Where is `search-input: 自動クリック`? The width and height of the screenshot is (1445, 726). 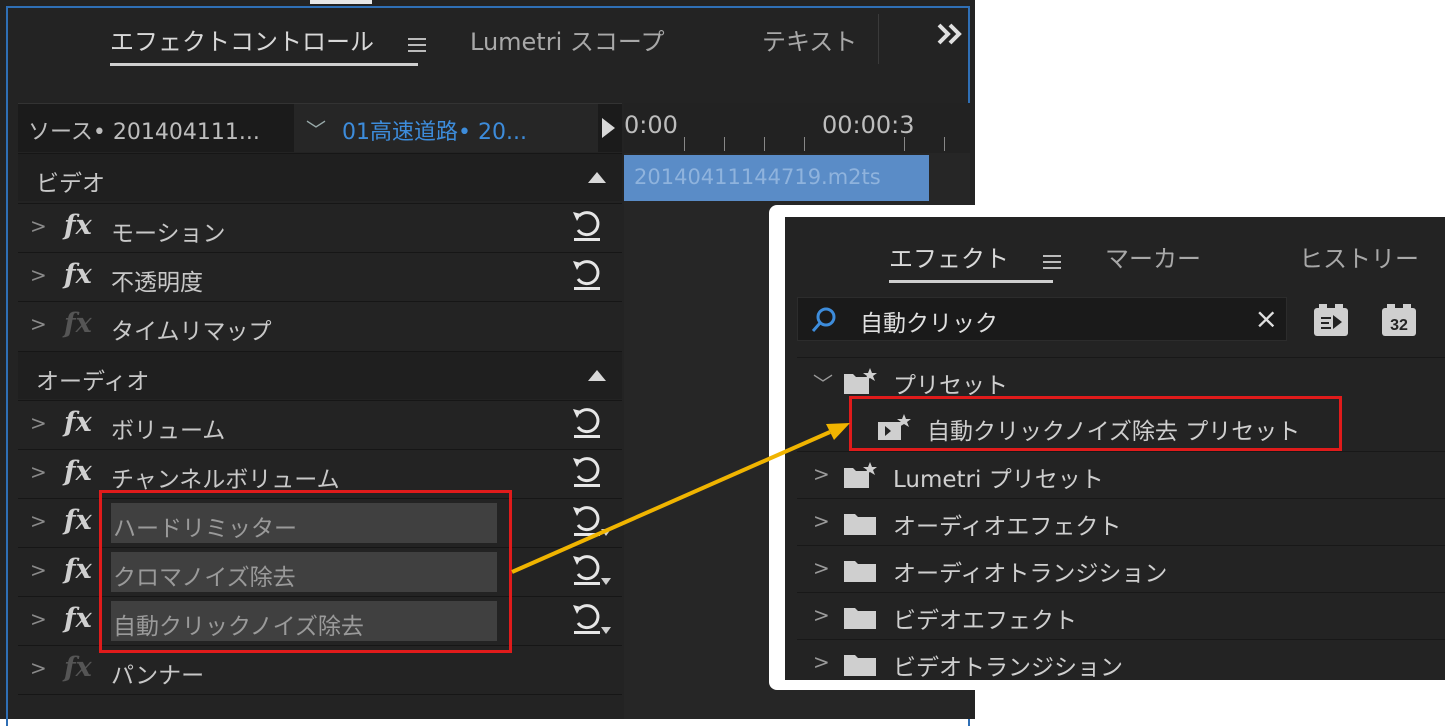 search-input: 自動クリック is located at coordinates (929, 321).